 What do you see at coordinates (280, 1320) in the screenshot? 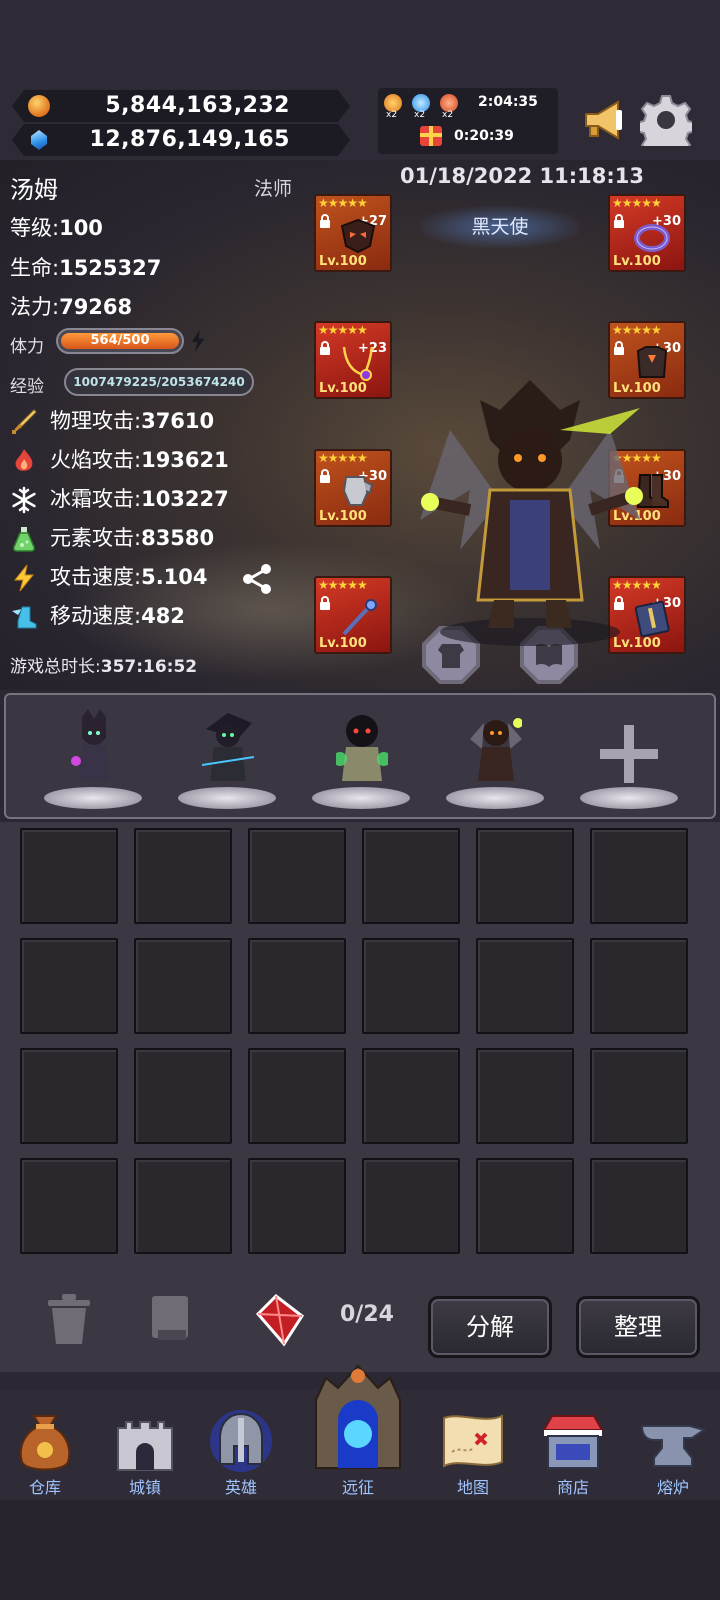
I see `red-gem-icon` at bounding box center [280, 1320].